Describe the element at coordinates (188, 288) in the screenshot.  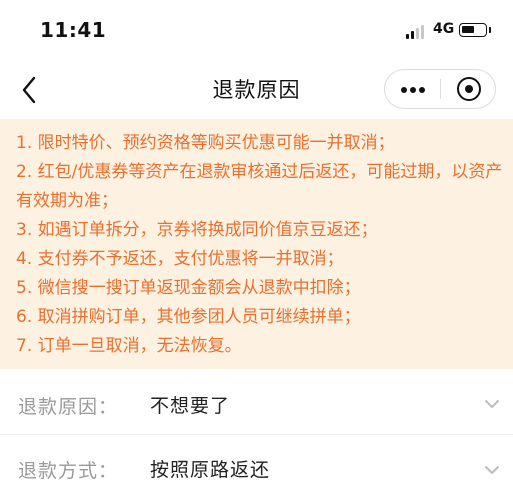
I see `notice-item: 5. 微信搜一搜订单返现金额会从退款中扣除；` at that location.